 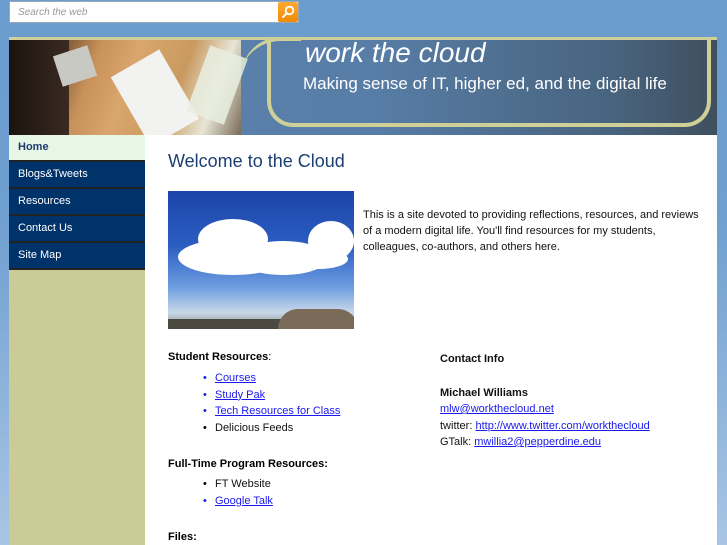 I want to click on google-talk-link: Google Talk, so click(x=244, y=501).